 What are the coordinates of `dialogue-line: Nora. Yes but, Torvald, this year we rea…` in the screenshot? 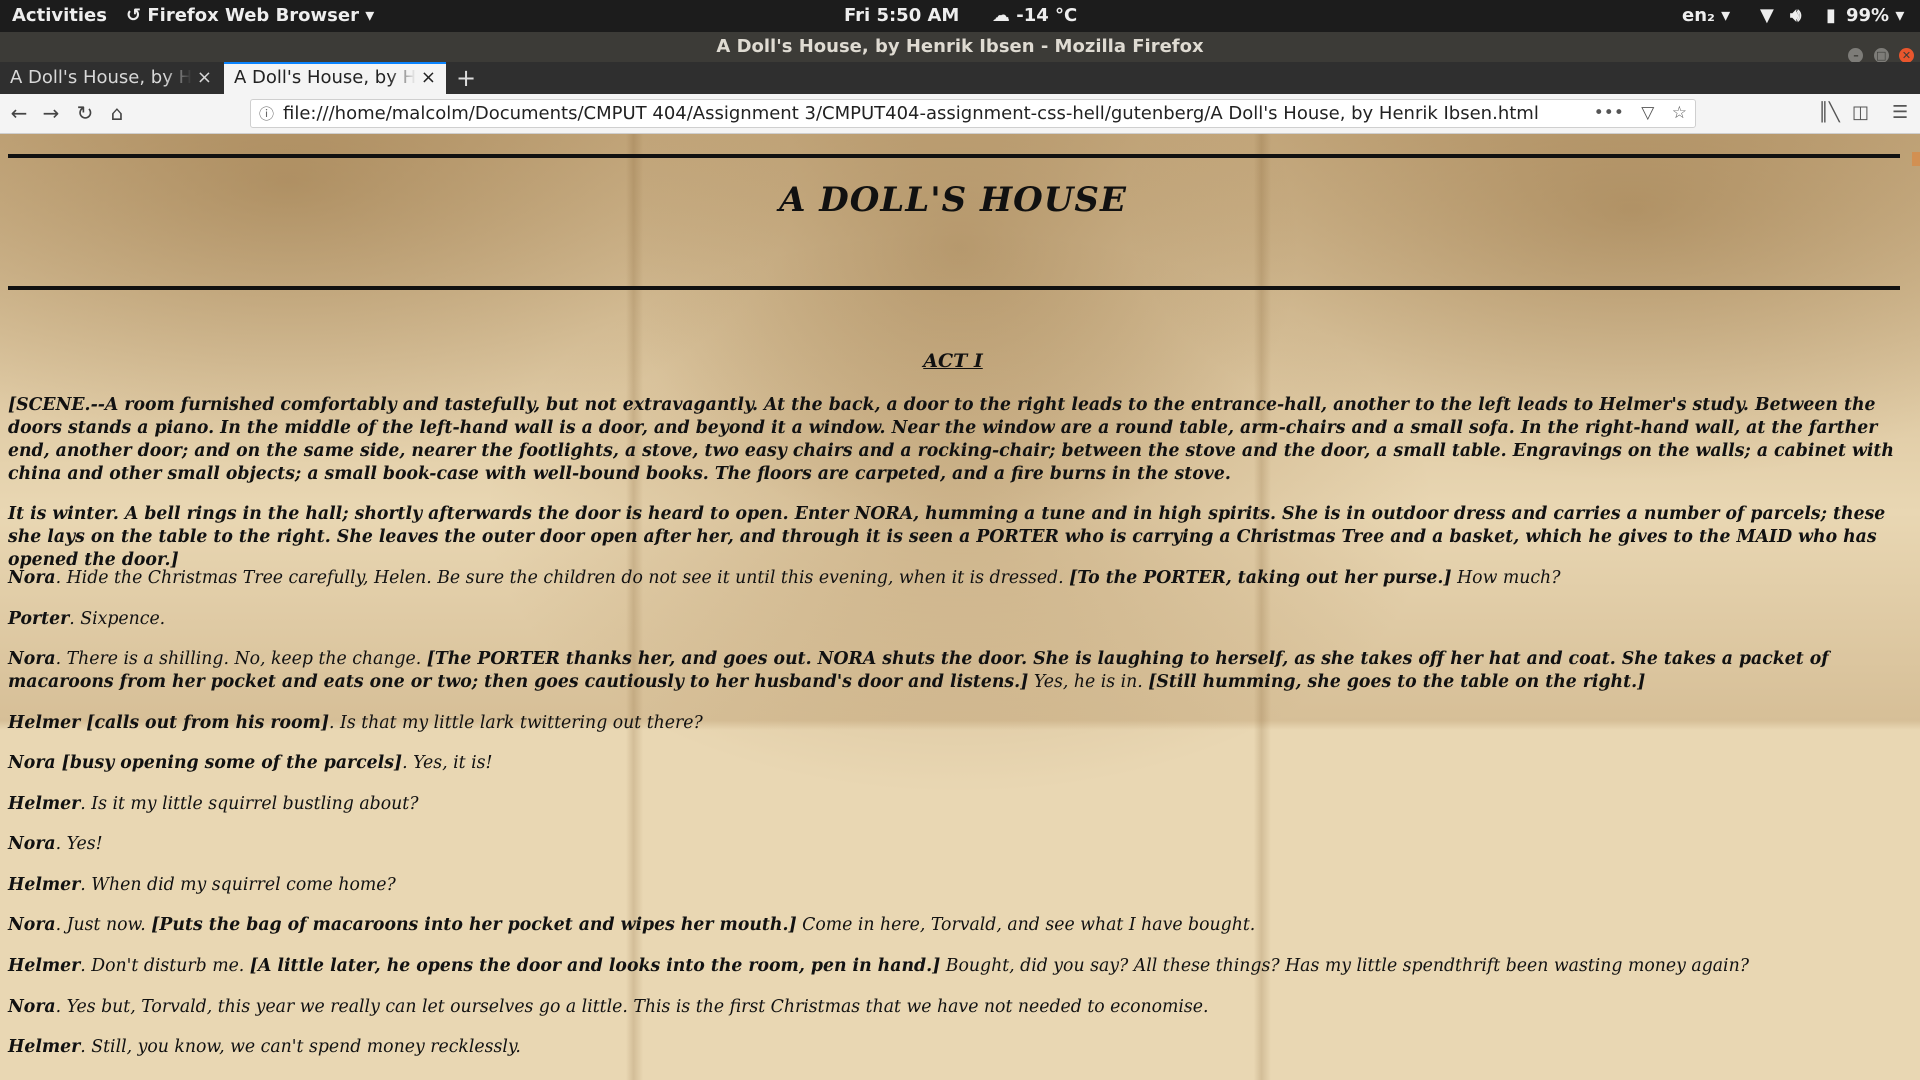 It's located at (954, 1007).